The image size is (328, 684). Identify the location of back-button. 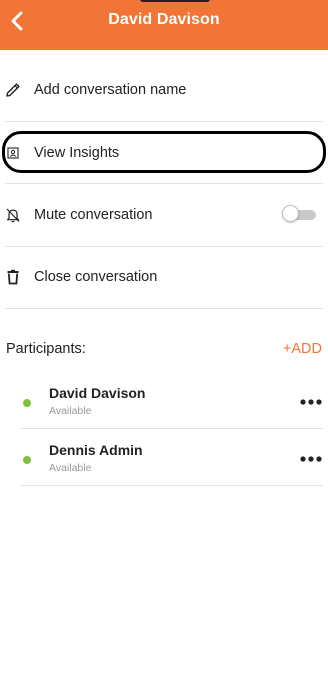
(17, 21).